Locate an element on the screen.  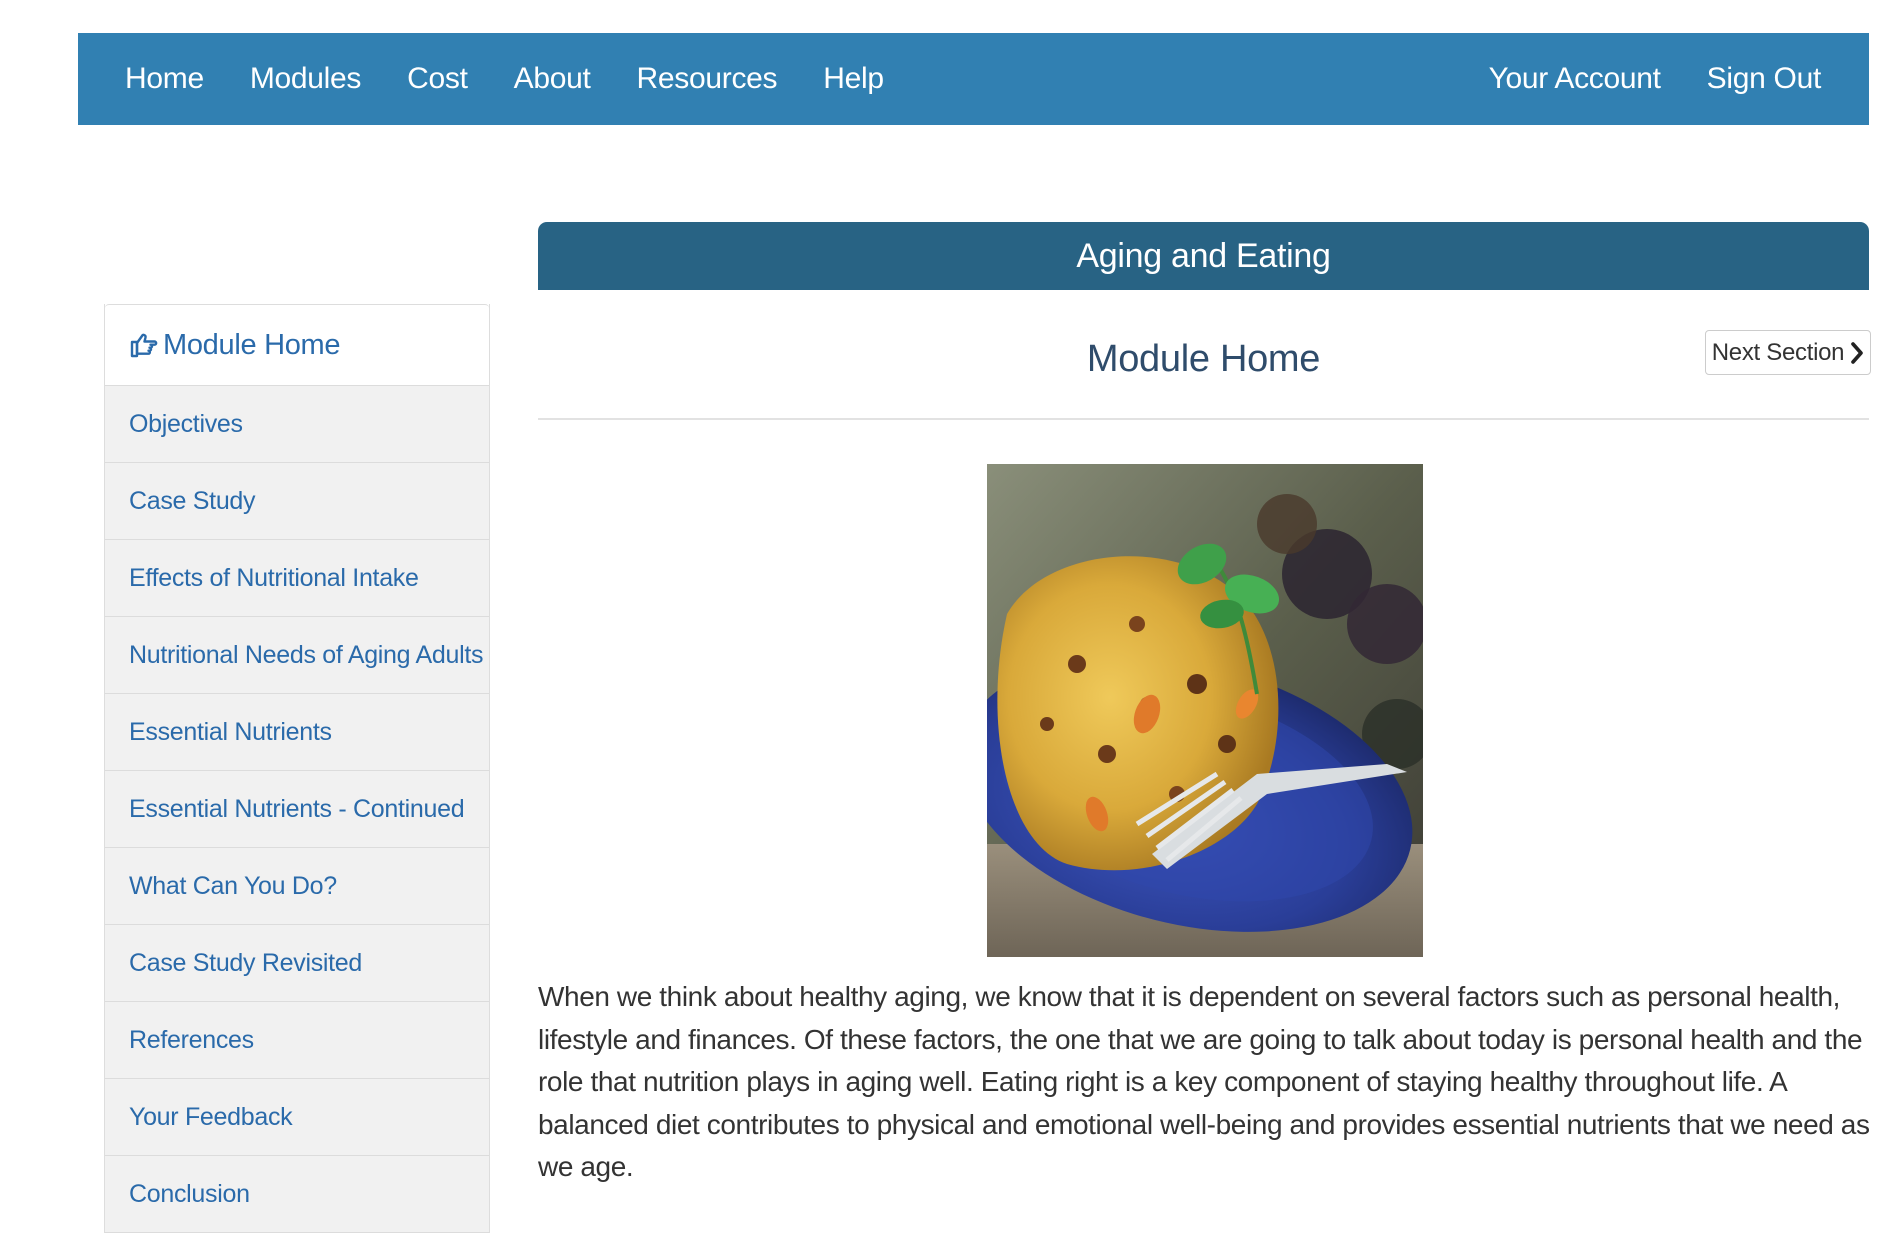
nav-right-group: Your Account Sign Out is located at coordinates (1655, 79).